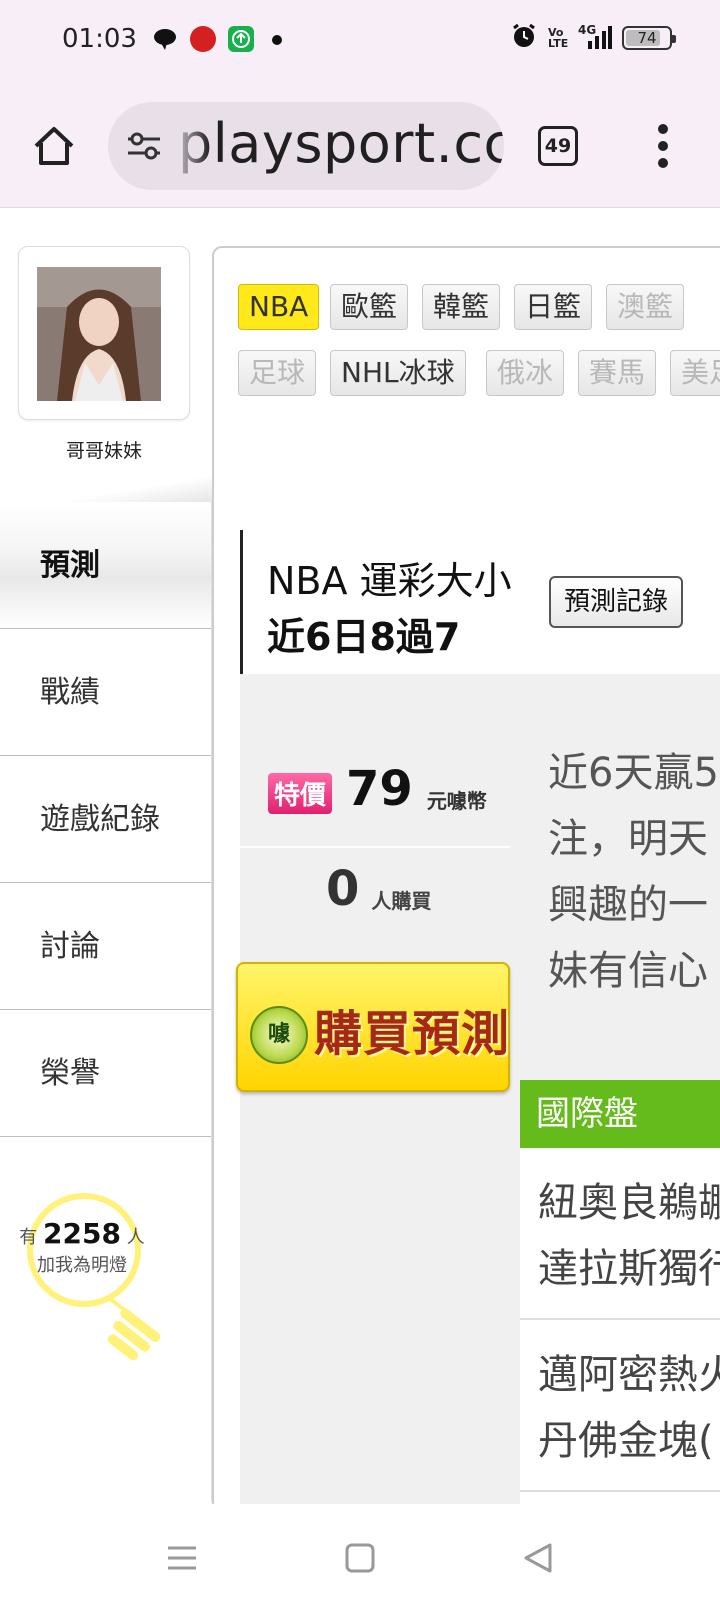 The image size is (720, 1604). Describe the element at coordinates (360, 1558) in the screenshot. I see `home-nav-icon` at that location.